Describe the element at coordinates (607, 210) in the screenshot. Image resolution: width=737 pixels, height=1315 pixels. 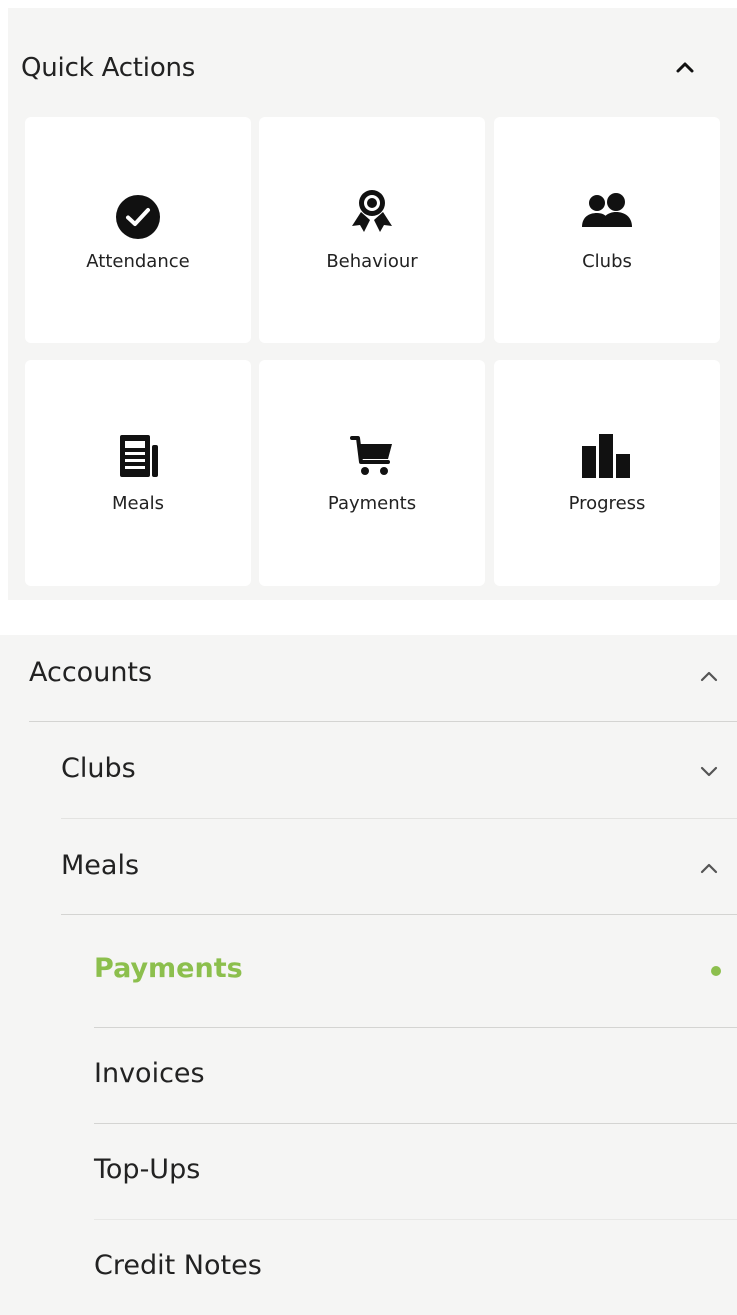
I see `users-icon` at that location.